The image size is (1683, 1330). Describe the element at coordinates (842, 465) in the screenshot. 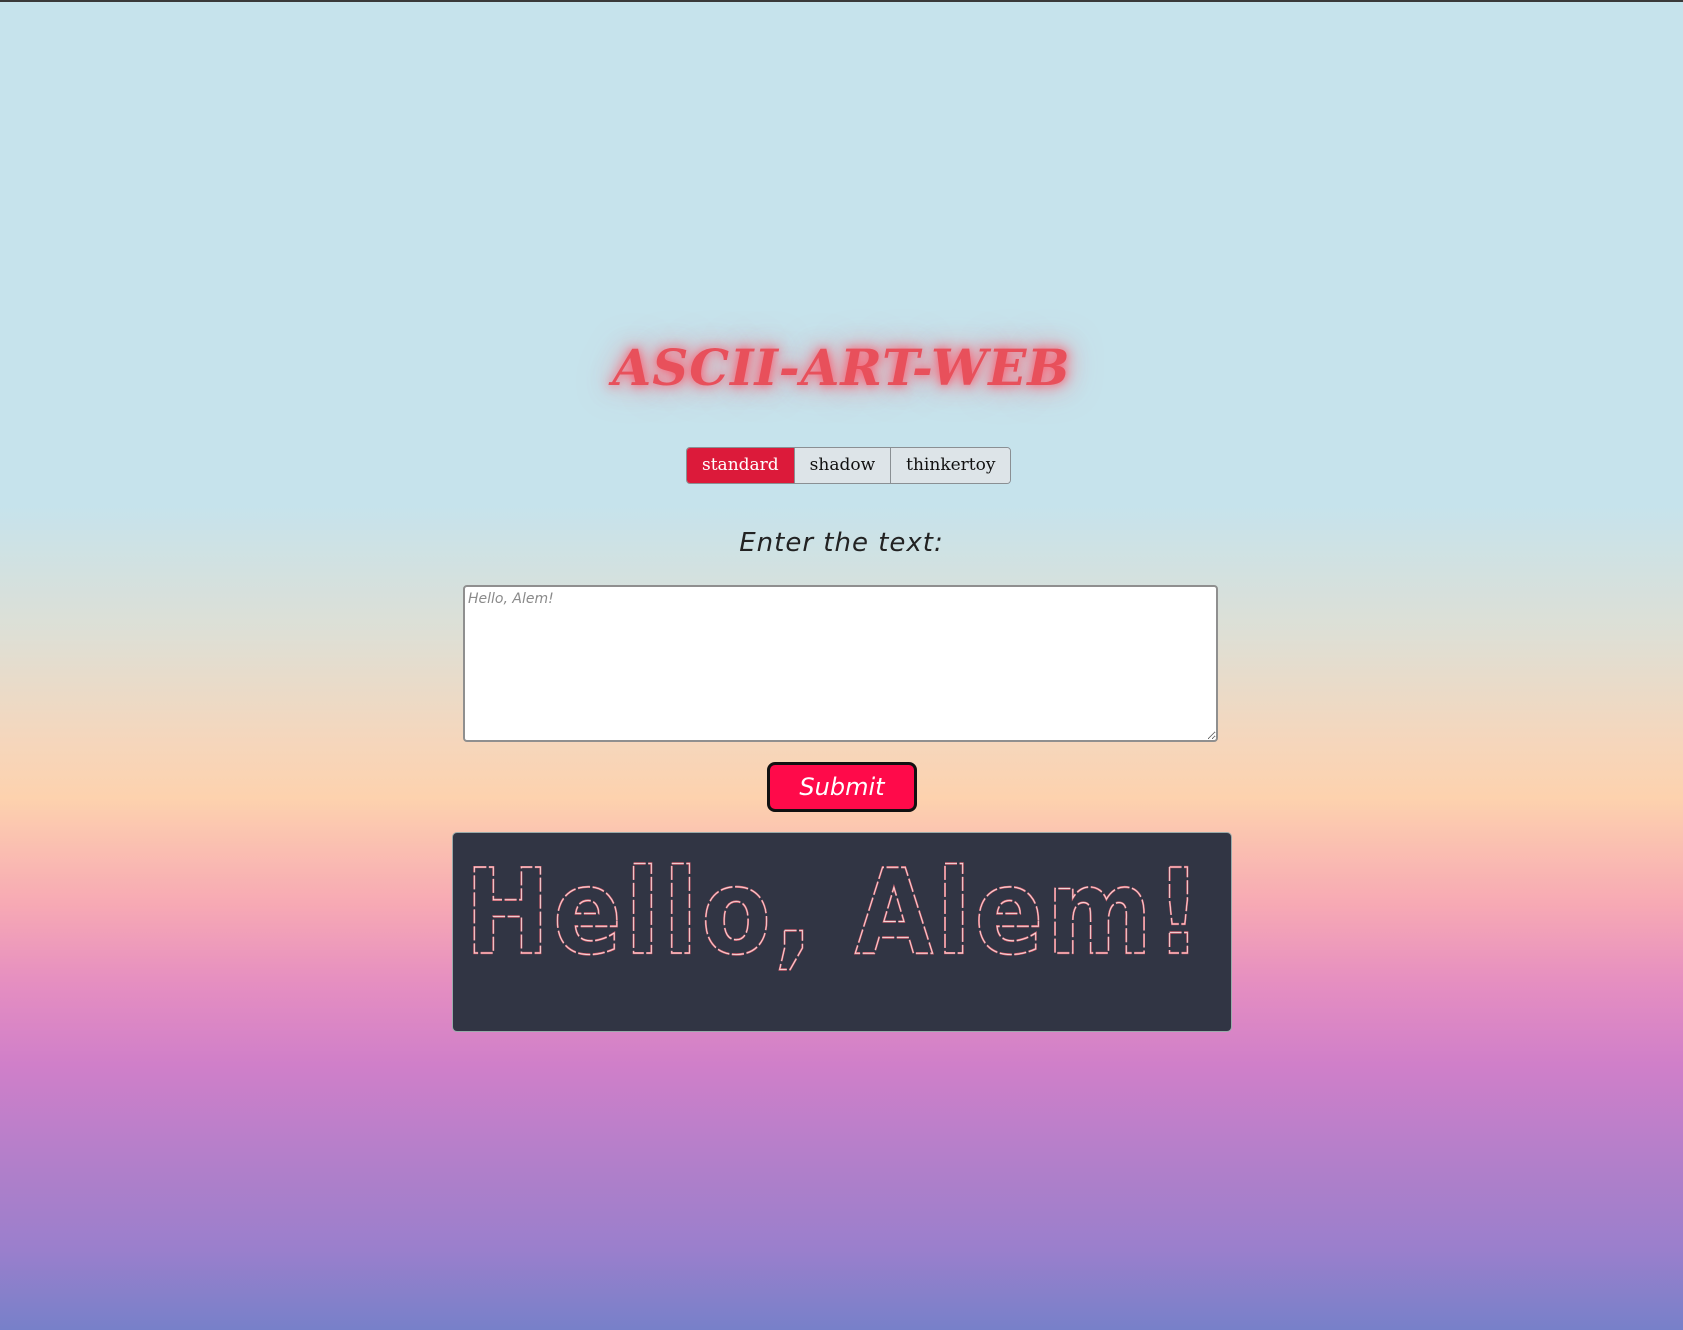

I see `banner-option-shadow: shadow` at that location.